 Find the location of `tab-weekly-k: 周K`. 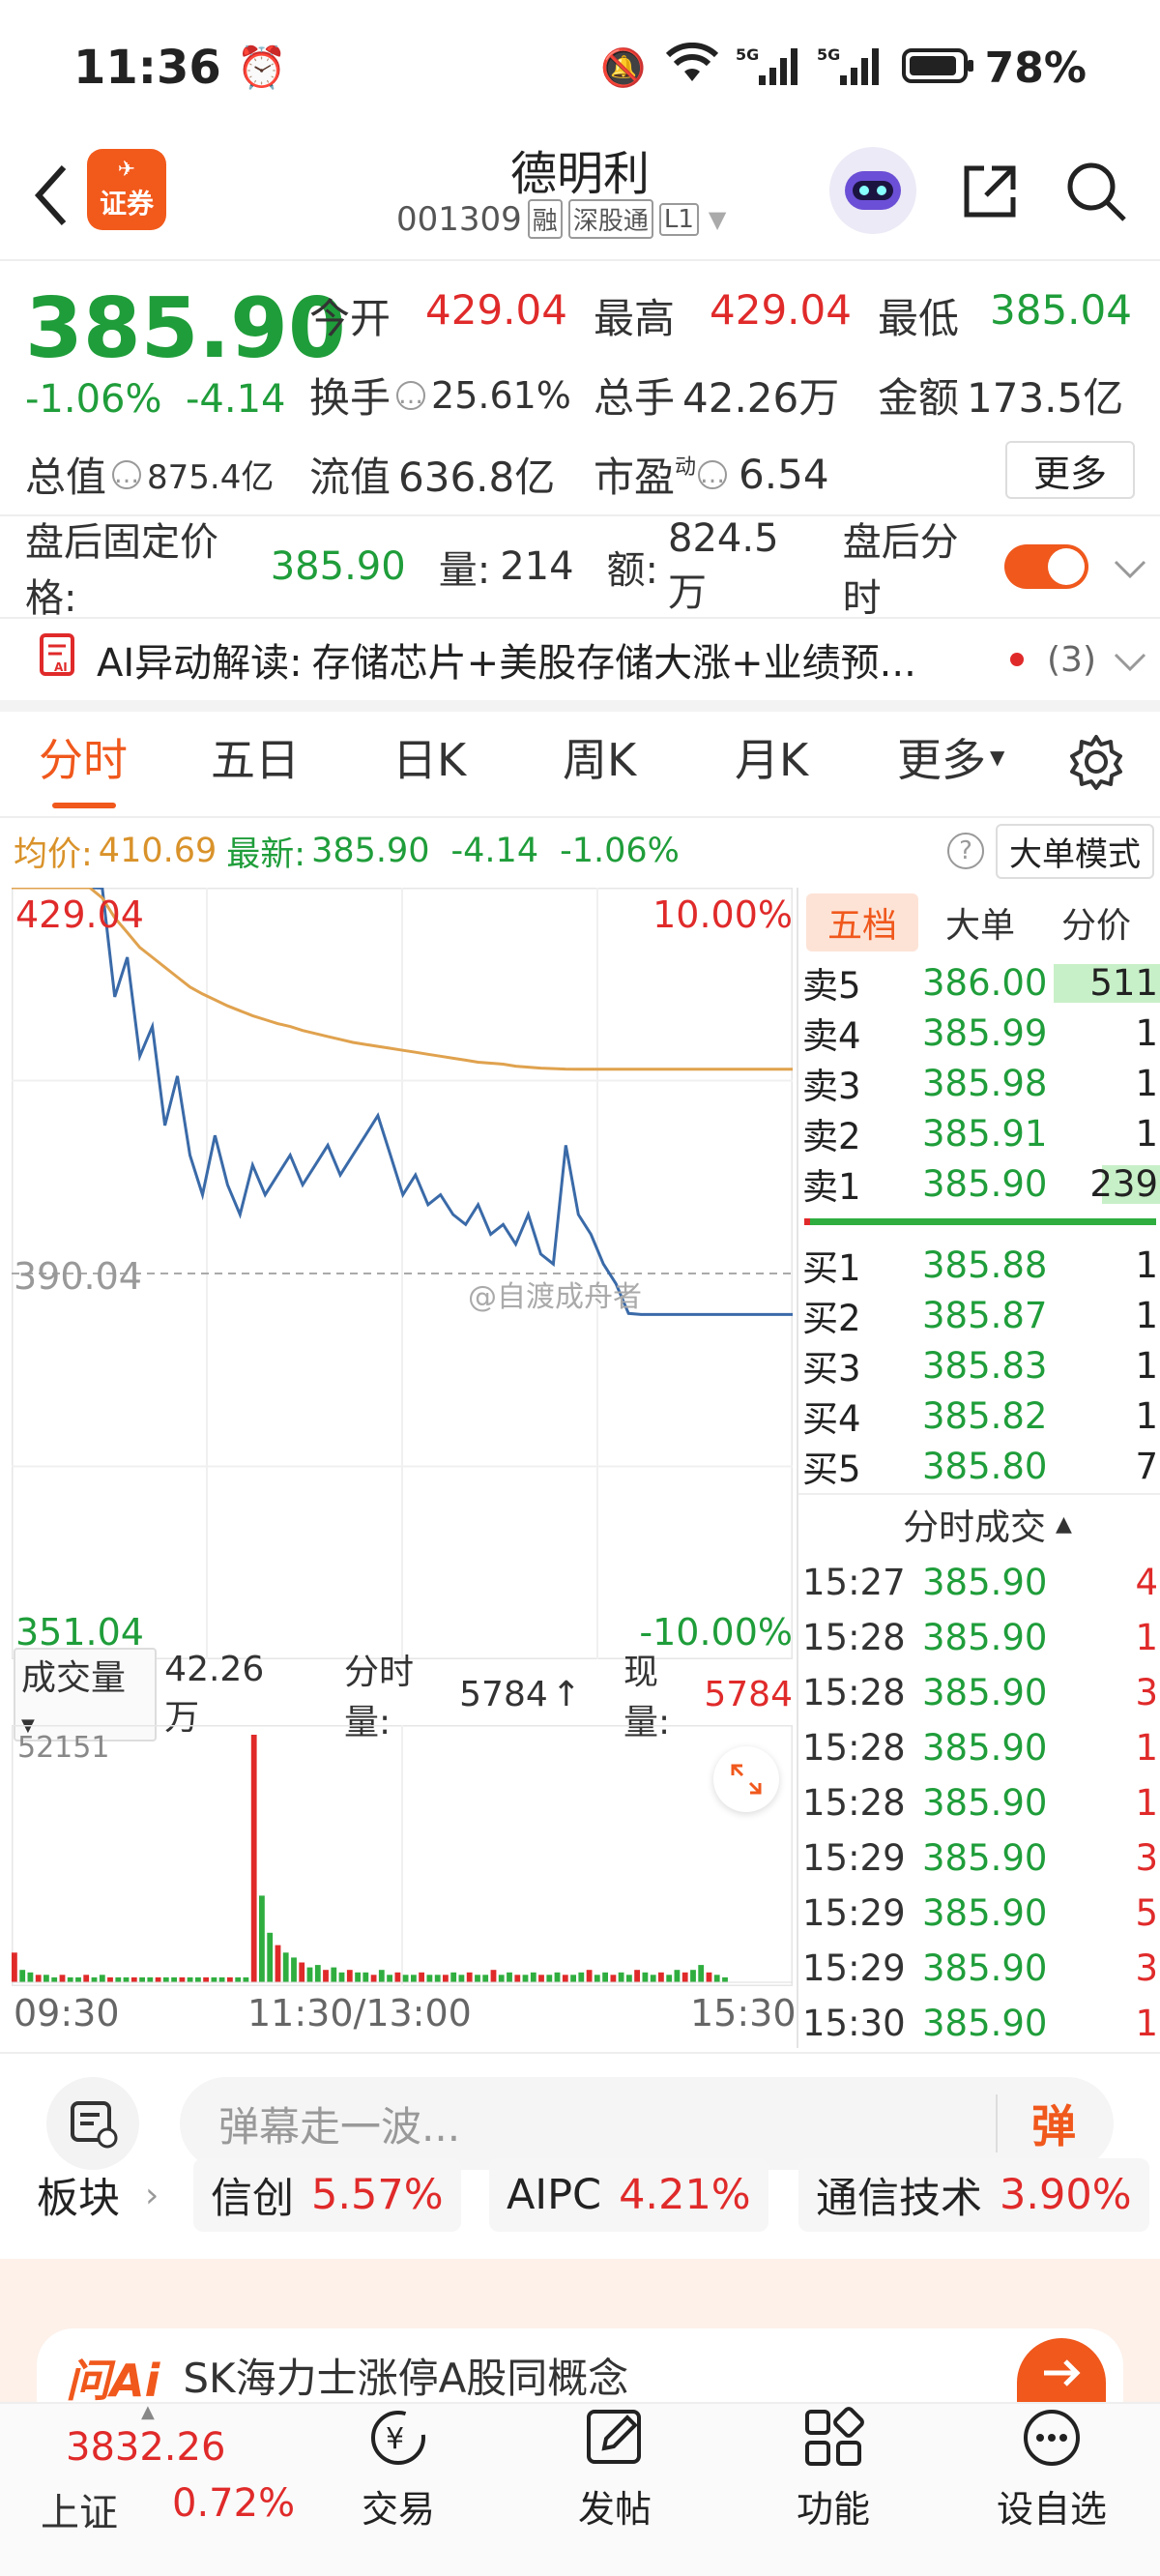

tab-weekly-k: 周K is located at coordinates (599, 757).